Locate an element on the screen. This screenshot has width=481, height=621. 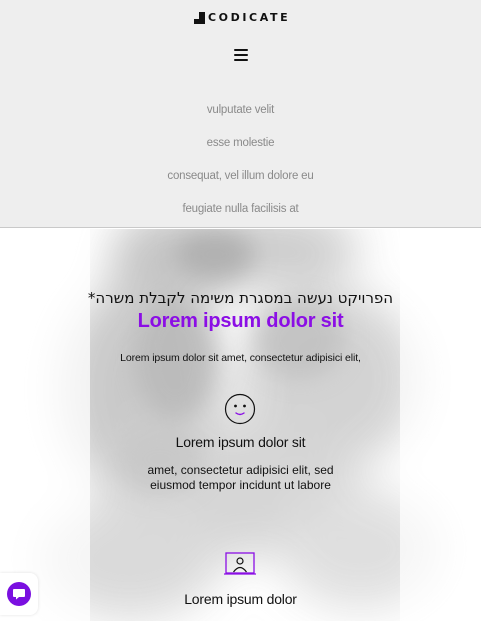
logo-mark-icon is located at coordinates (199, 17).